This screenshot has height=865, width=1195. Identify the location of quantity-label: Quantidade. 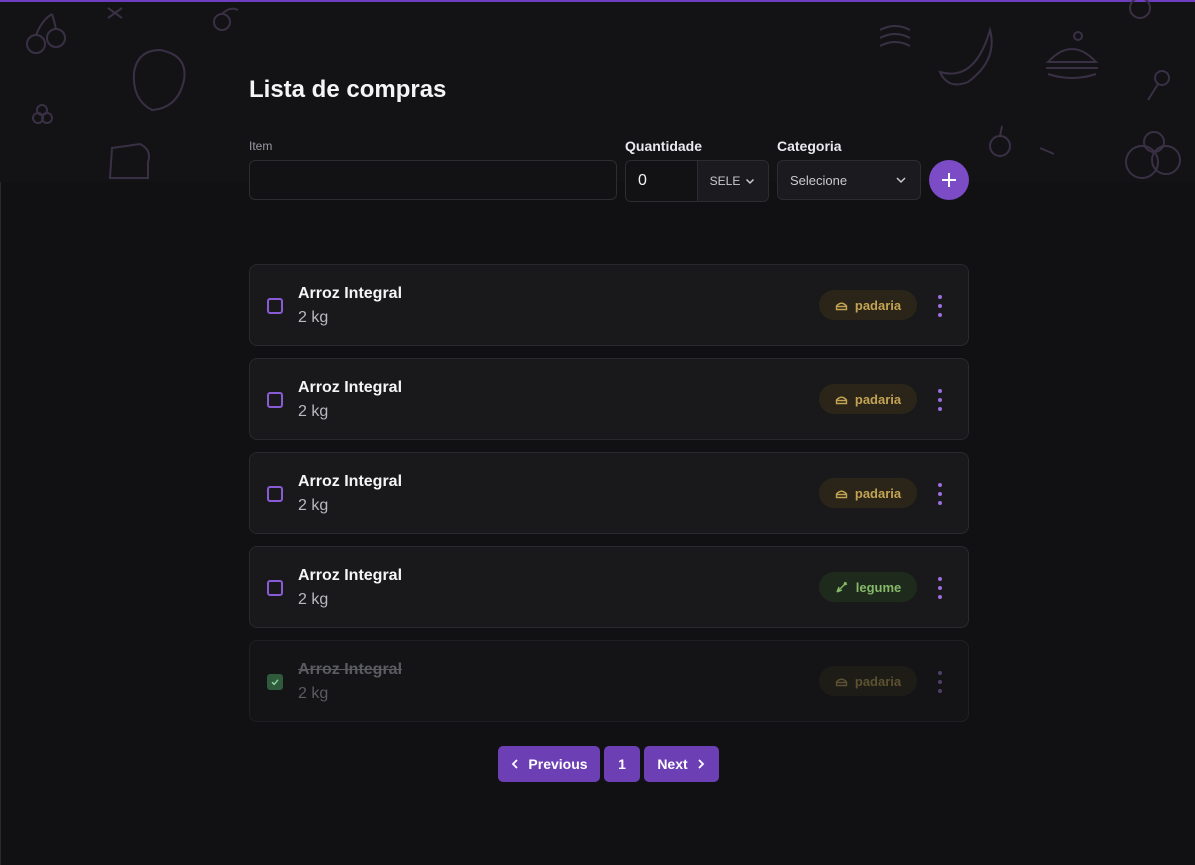
(664, 146).